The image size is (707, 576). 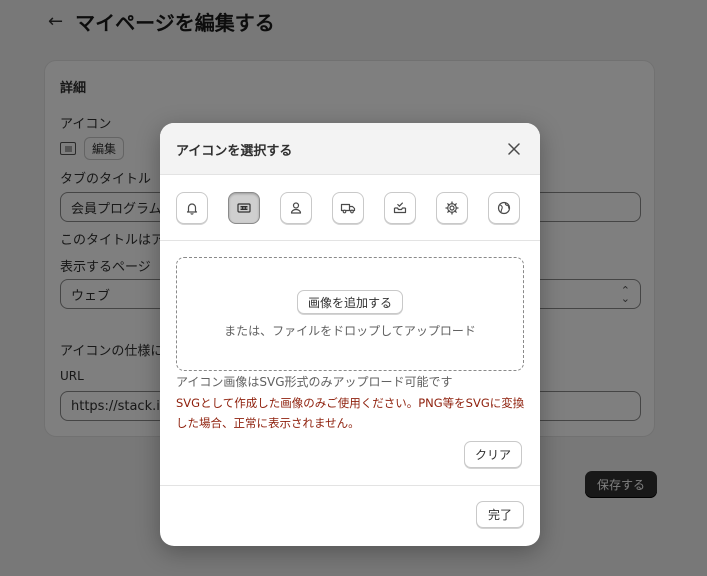 I want to click on add-image-button: 画像を追加する, so click(x=350, y=302).